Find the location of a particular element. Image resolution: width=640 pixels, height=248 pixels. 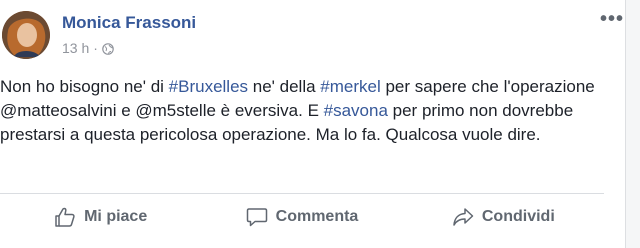

comment-icon is located at coordinates (256, 217).